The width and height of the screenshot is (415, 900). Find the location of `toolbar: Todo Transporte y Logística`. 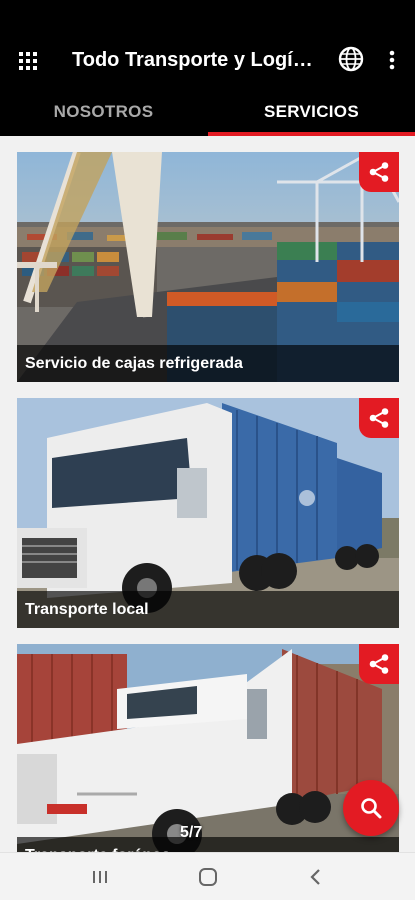

toolbar: Todo Transporte y Logística is located at coordinates (207, 60).